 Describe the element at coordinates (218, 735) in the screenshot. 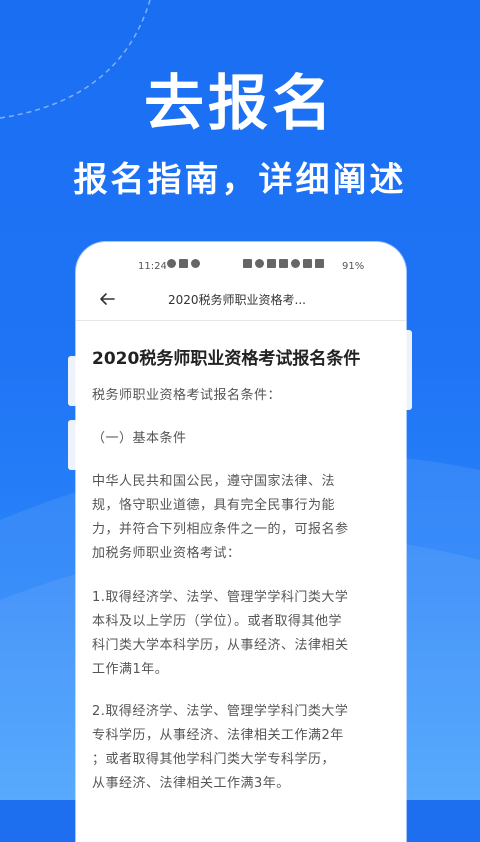

I see `article-line: 专科学历，从事经济、法律相关工作满2年` at that location.